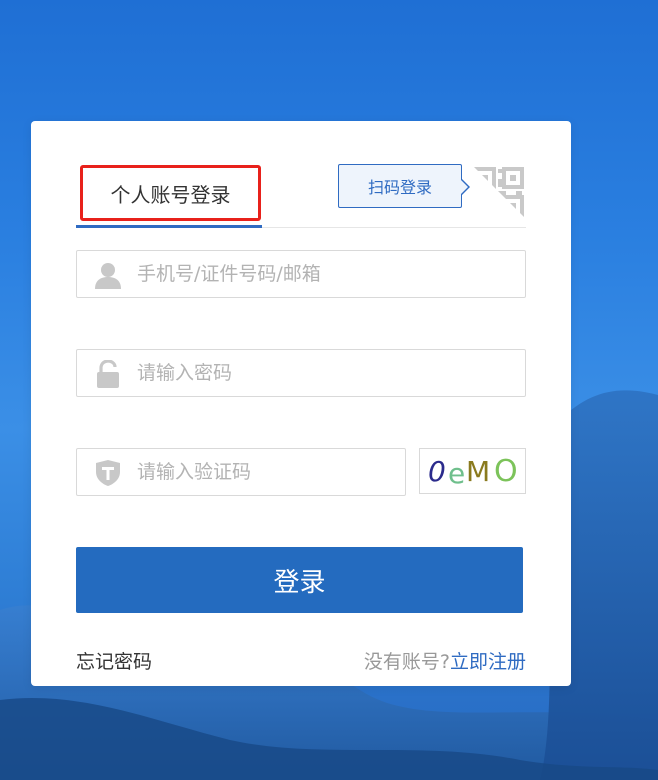 The height and width of the screenshot is (780, 658). Describe the element at coordinates (108, 374) in the screenshot. I see `lock-icon` at that location.